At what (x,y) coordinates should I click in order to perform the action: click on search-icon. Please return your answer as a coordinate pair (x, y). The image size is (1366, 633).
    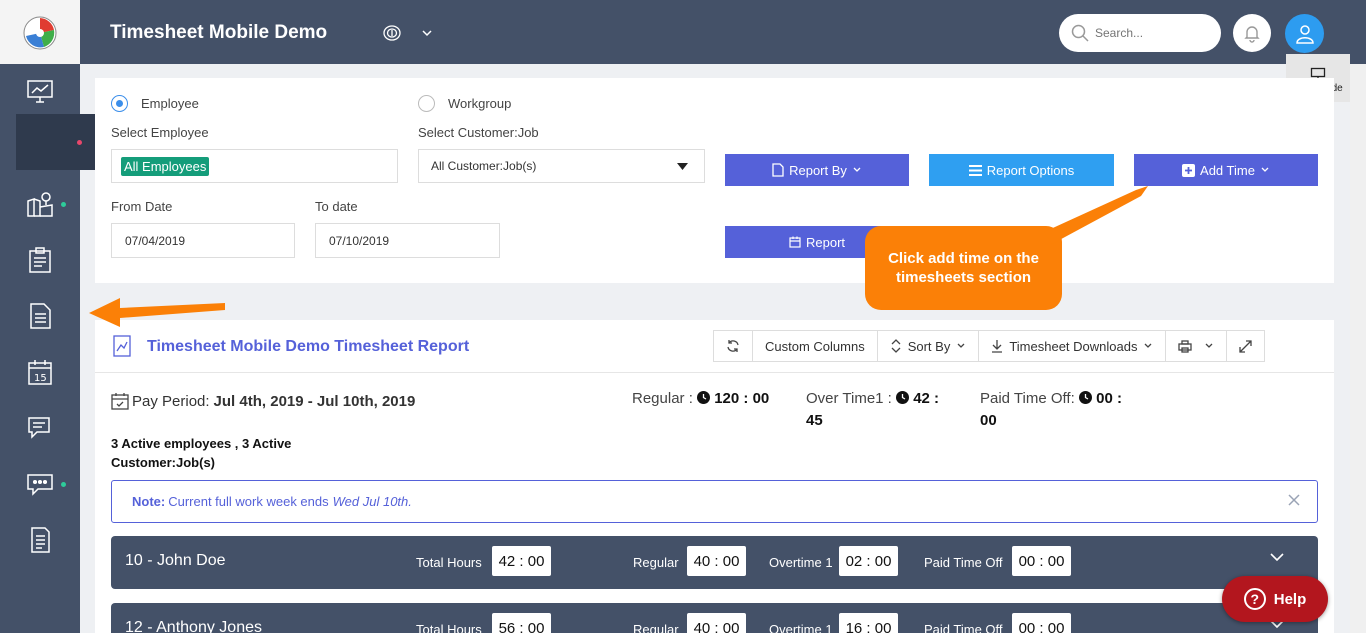
    Looking at the image, I should click on (1080, 33).